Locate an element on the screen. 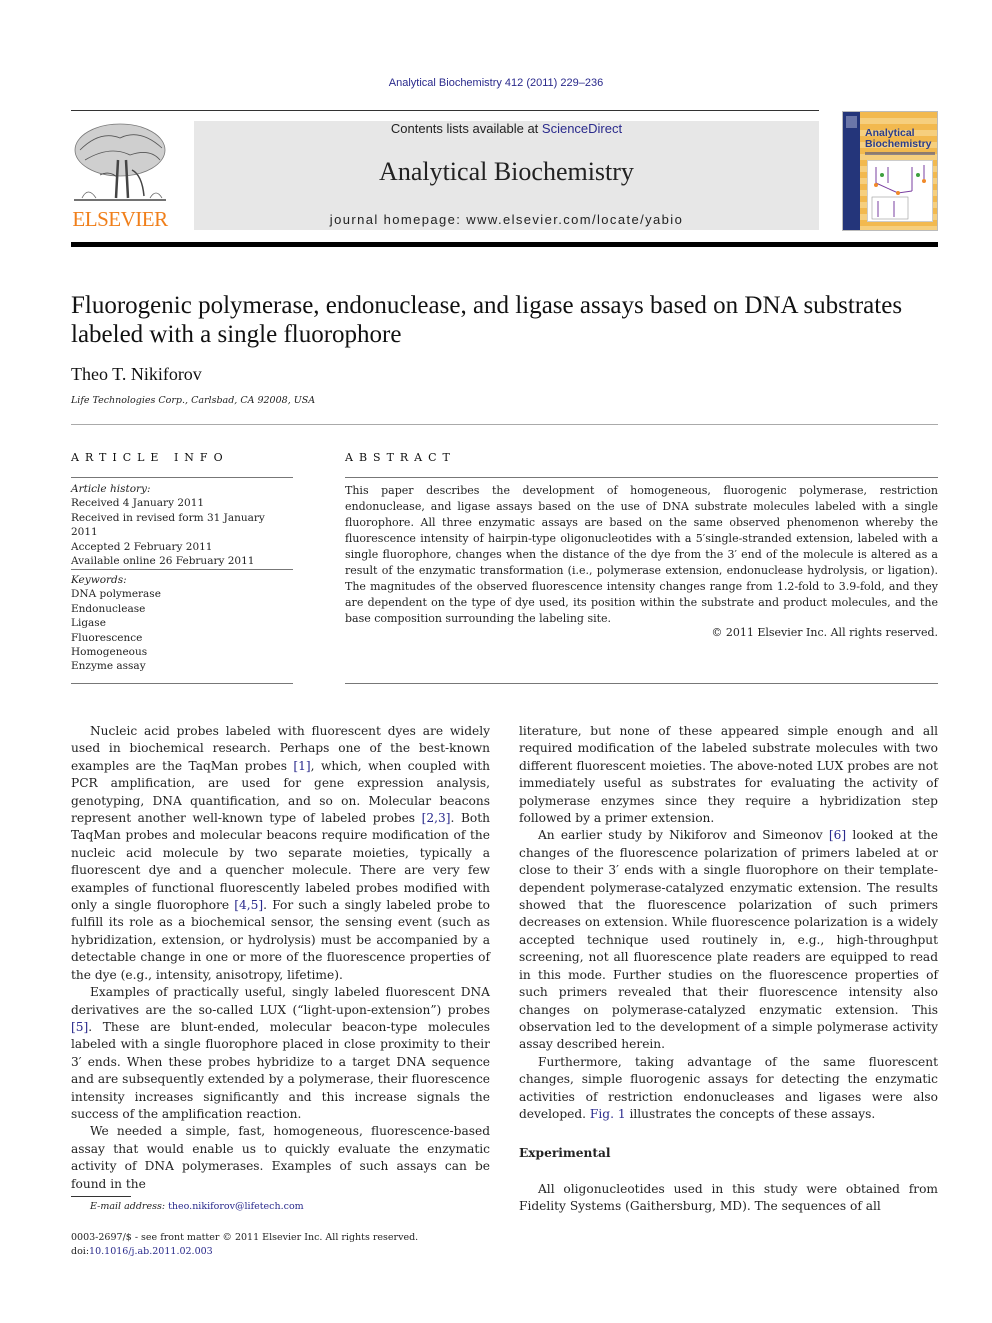 This screenshot has width=992, height=1323. header-top-rule is located at coordinates (445, 110).